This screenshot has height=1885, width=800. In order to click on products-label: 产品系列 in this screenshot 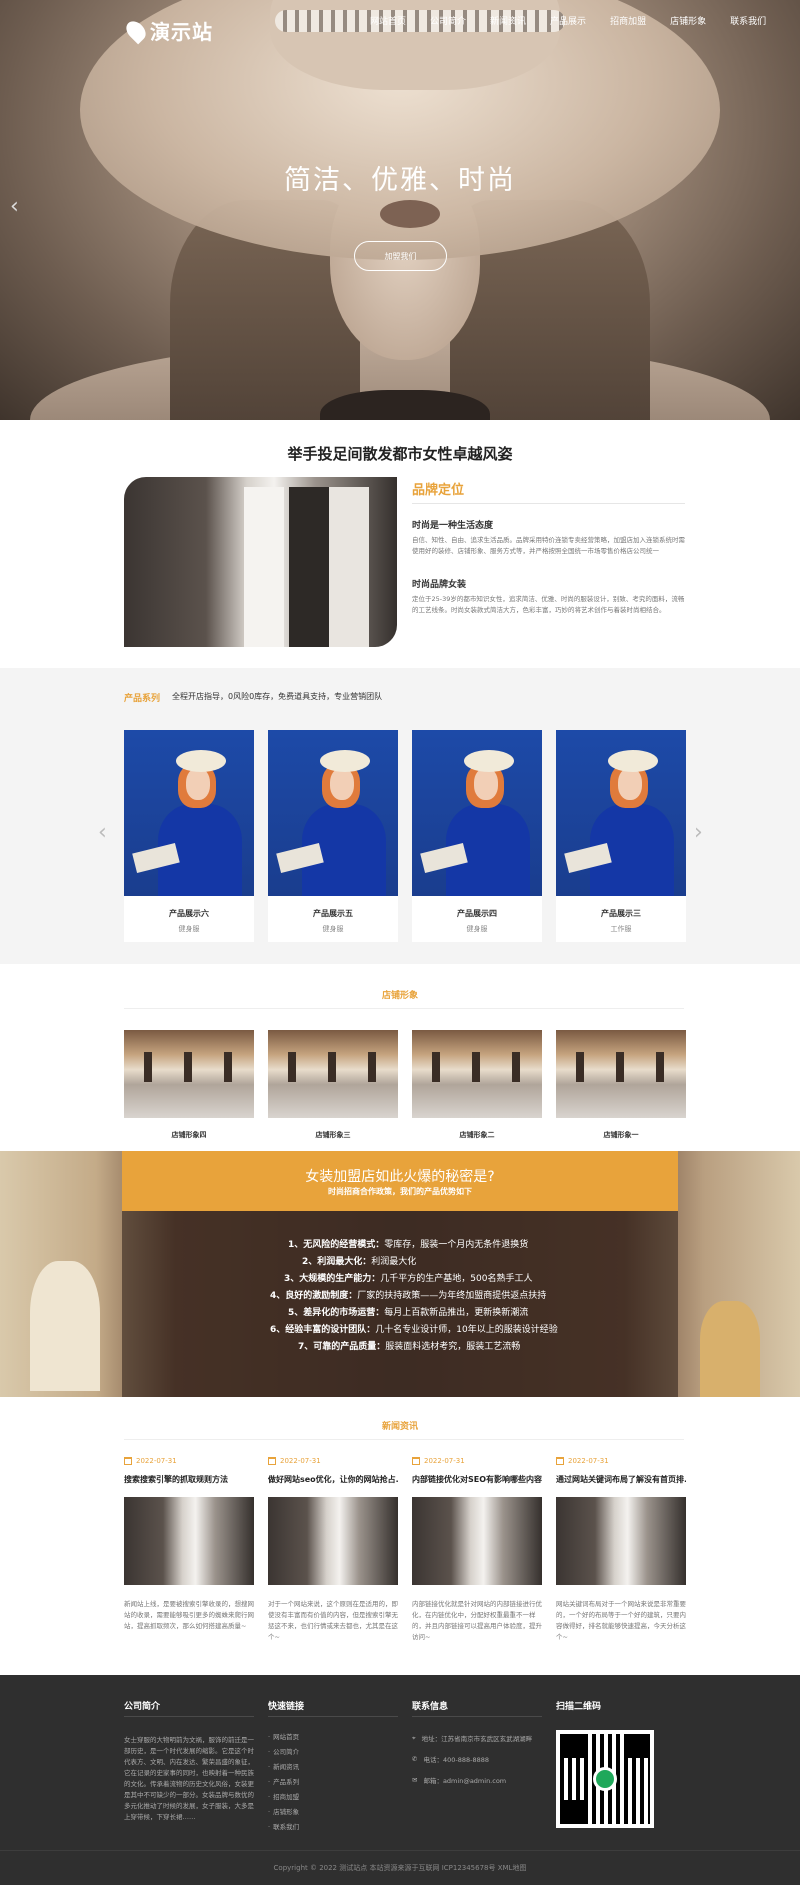, I will do `click(142, 699)`.